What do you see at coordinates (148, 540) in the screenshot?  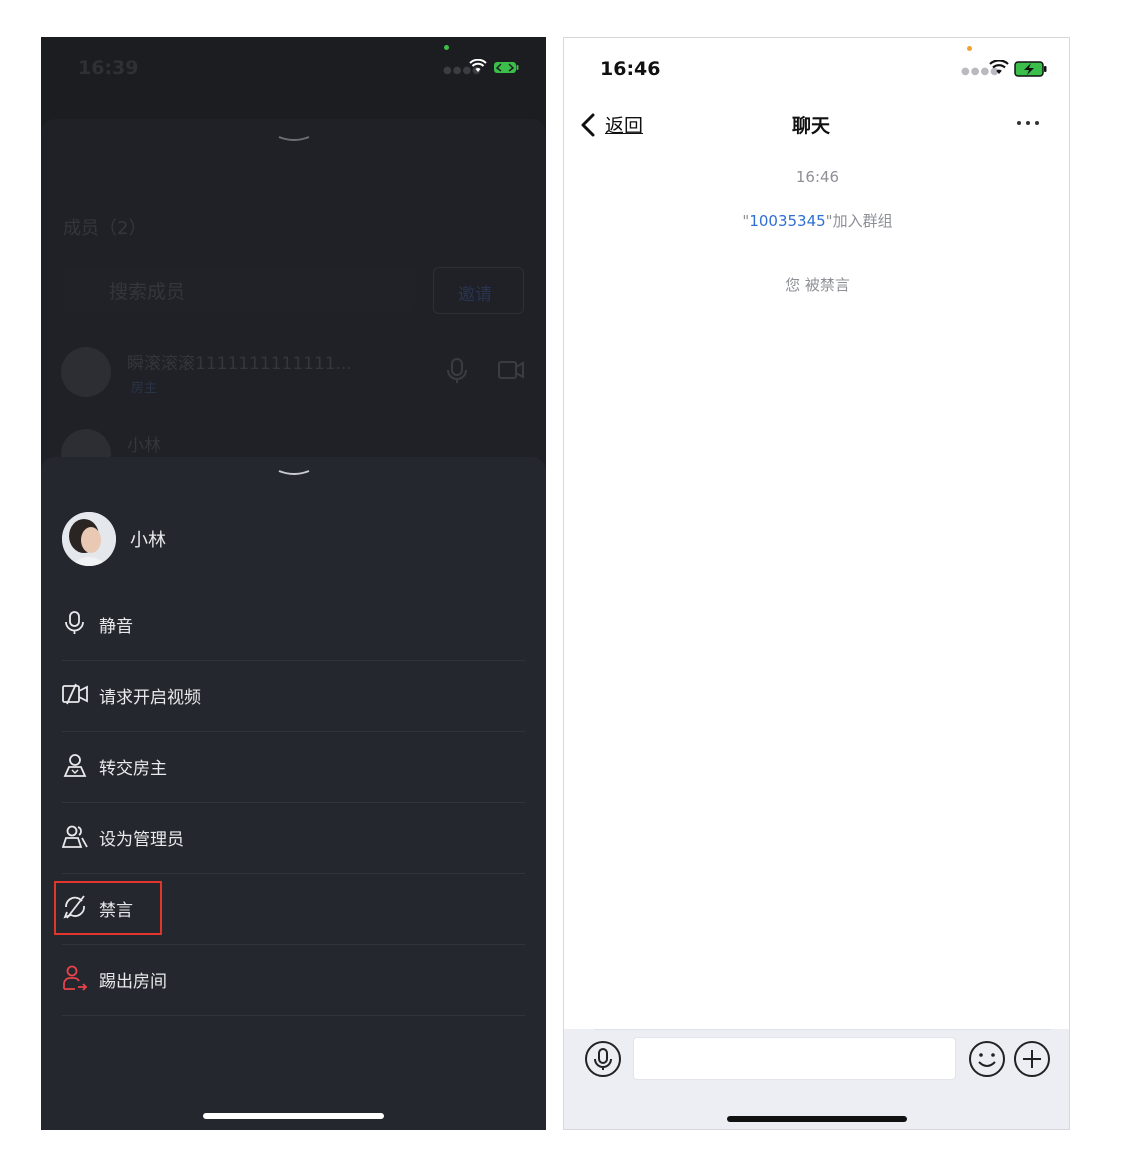 I see `selected-user-name: 小林` at bounding box center [148, 540].